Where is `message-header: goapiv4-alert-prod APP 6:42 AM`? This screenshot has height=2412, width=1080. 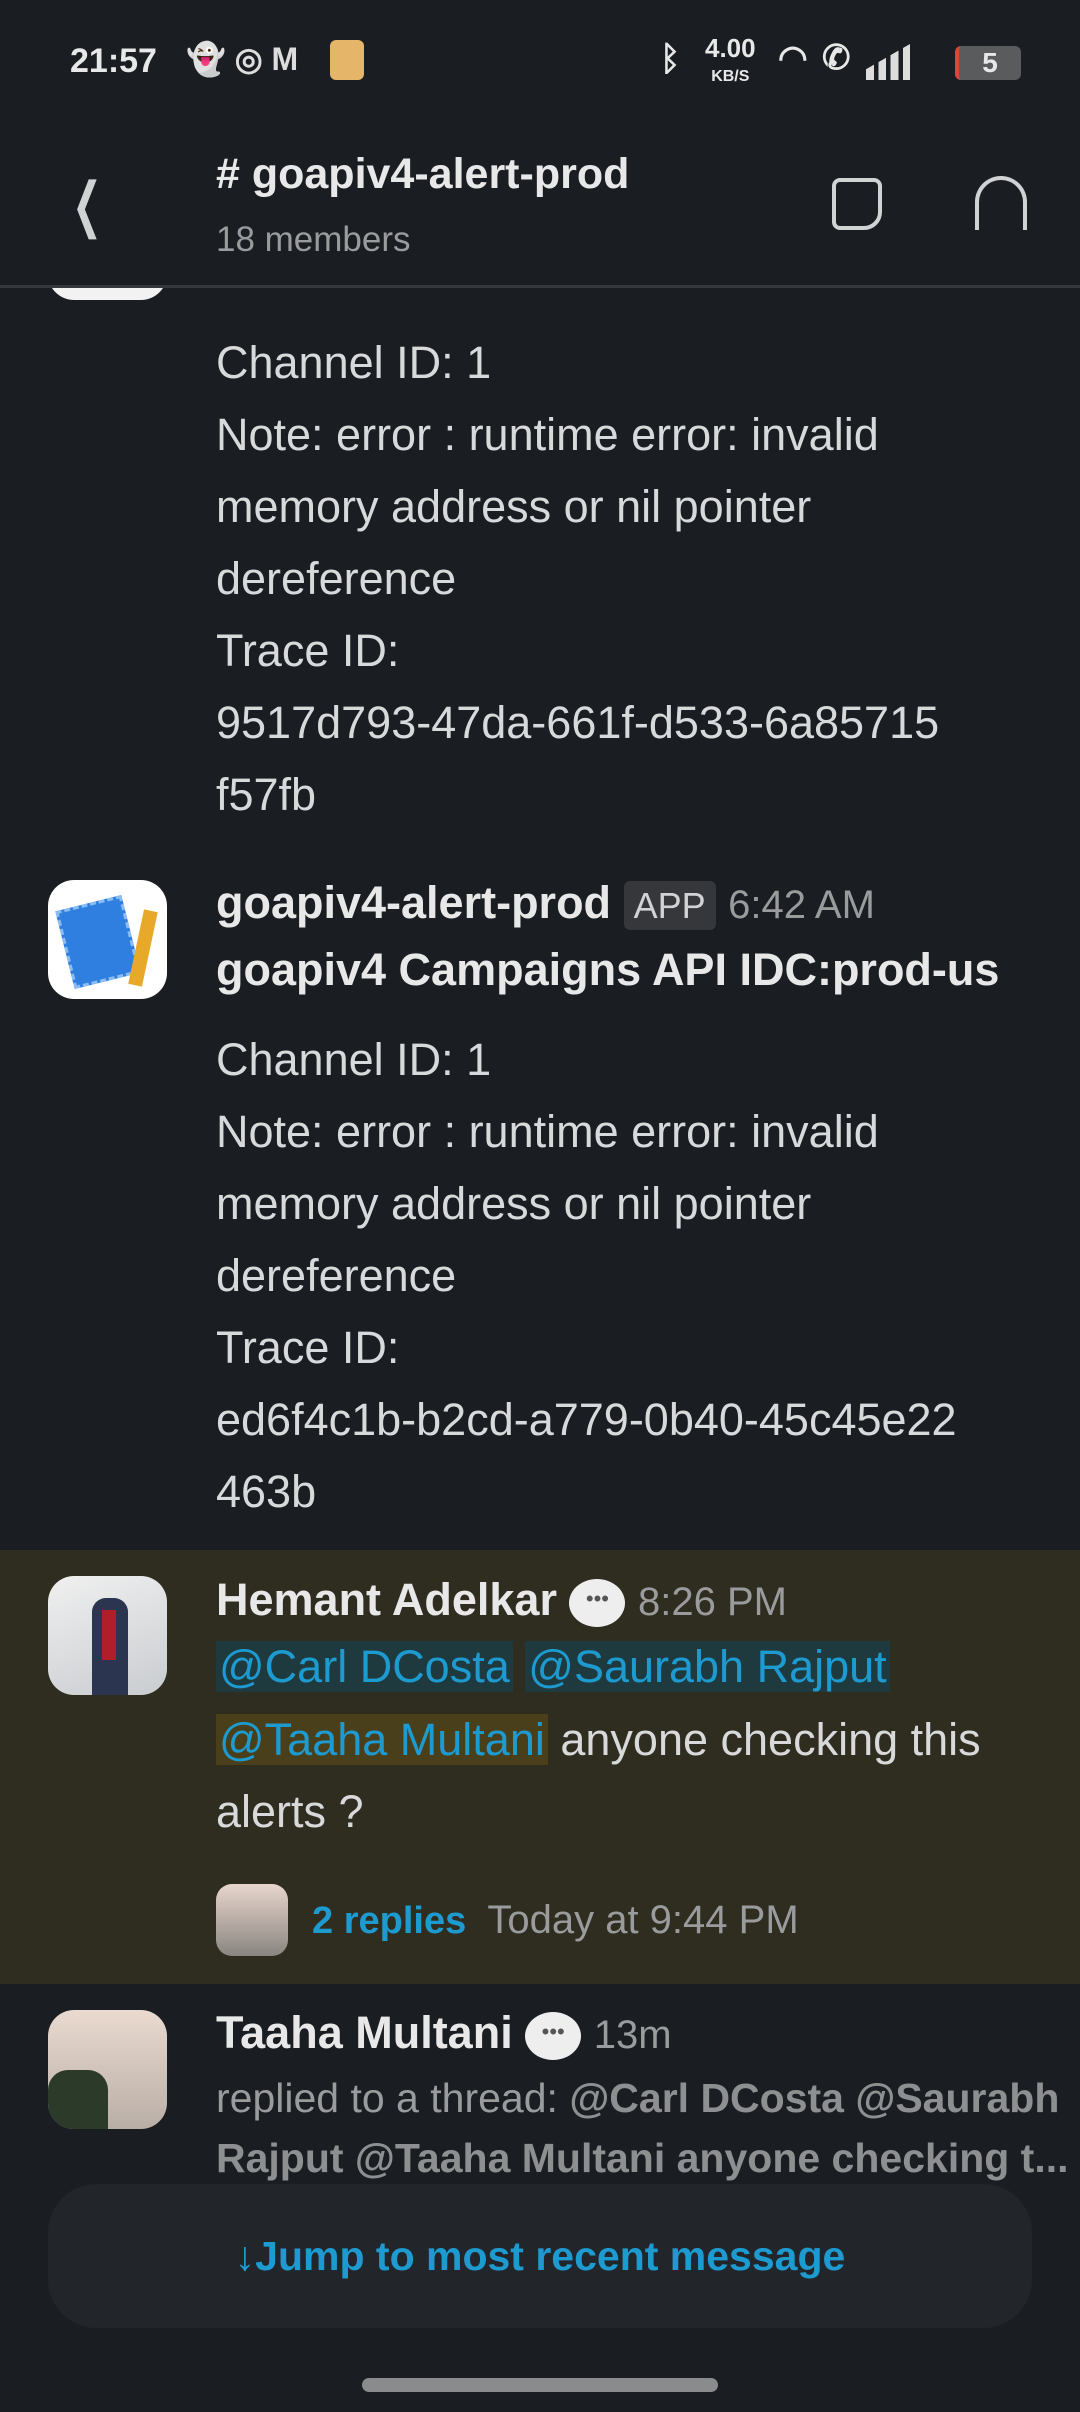 message-header: goapiv4-alert-prod APP 6:42 AM is located at coordinates (545, 904).